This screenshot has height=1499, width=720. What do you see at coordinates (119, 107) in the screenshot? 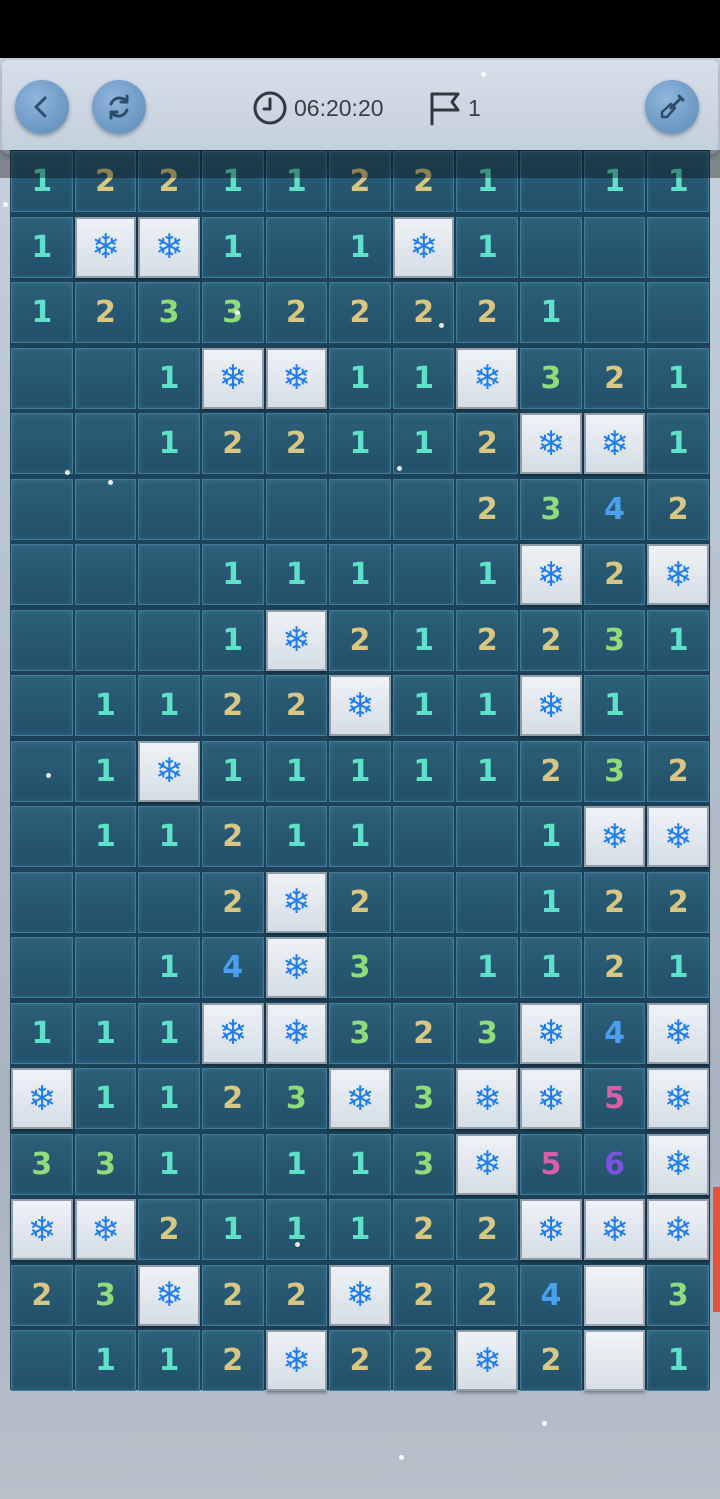
I see `restart-button` at bounding box center [119, 107].